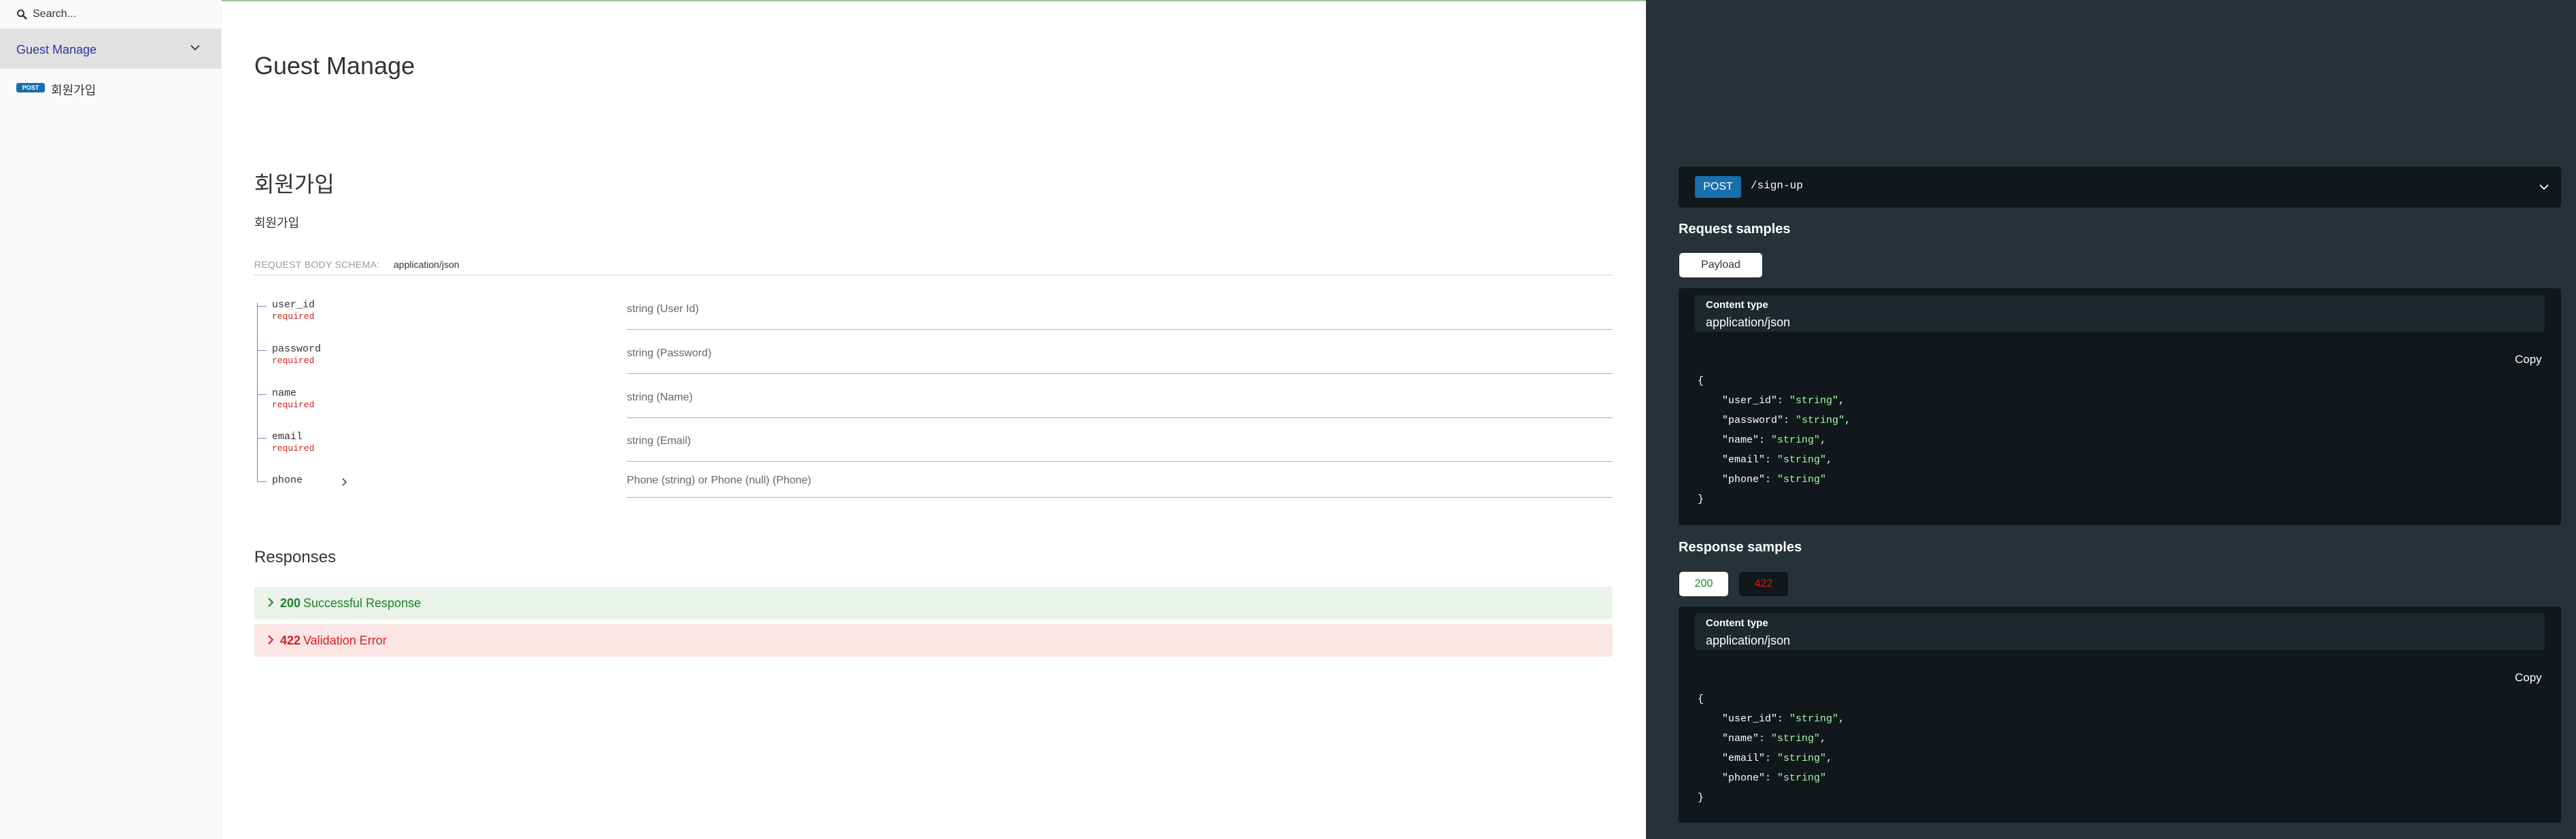 This screenshot has width=2576, height=839. What do you see at coordinates (287, 481) in the screenshot?
I see `field-name: phone` at bounding box center [287, 481].